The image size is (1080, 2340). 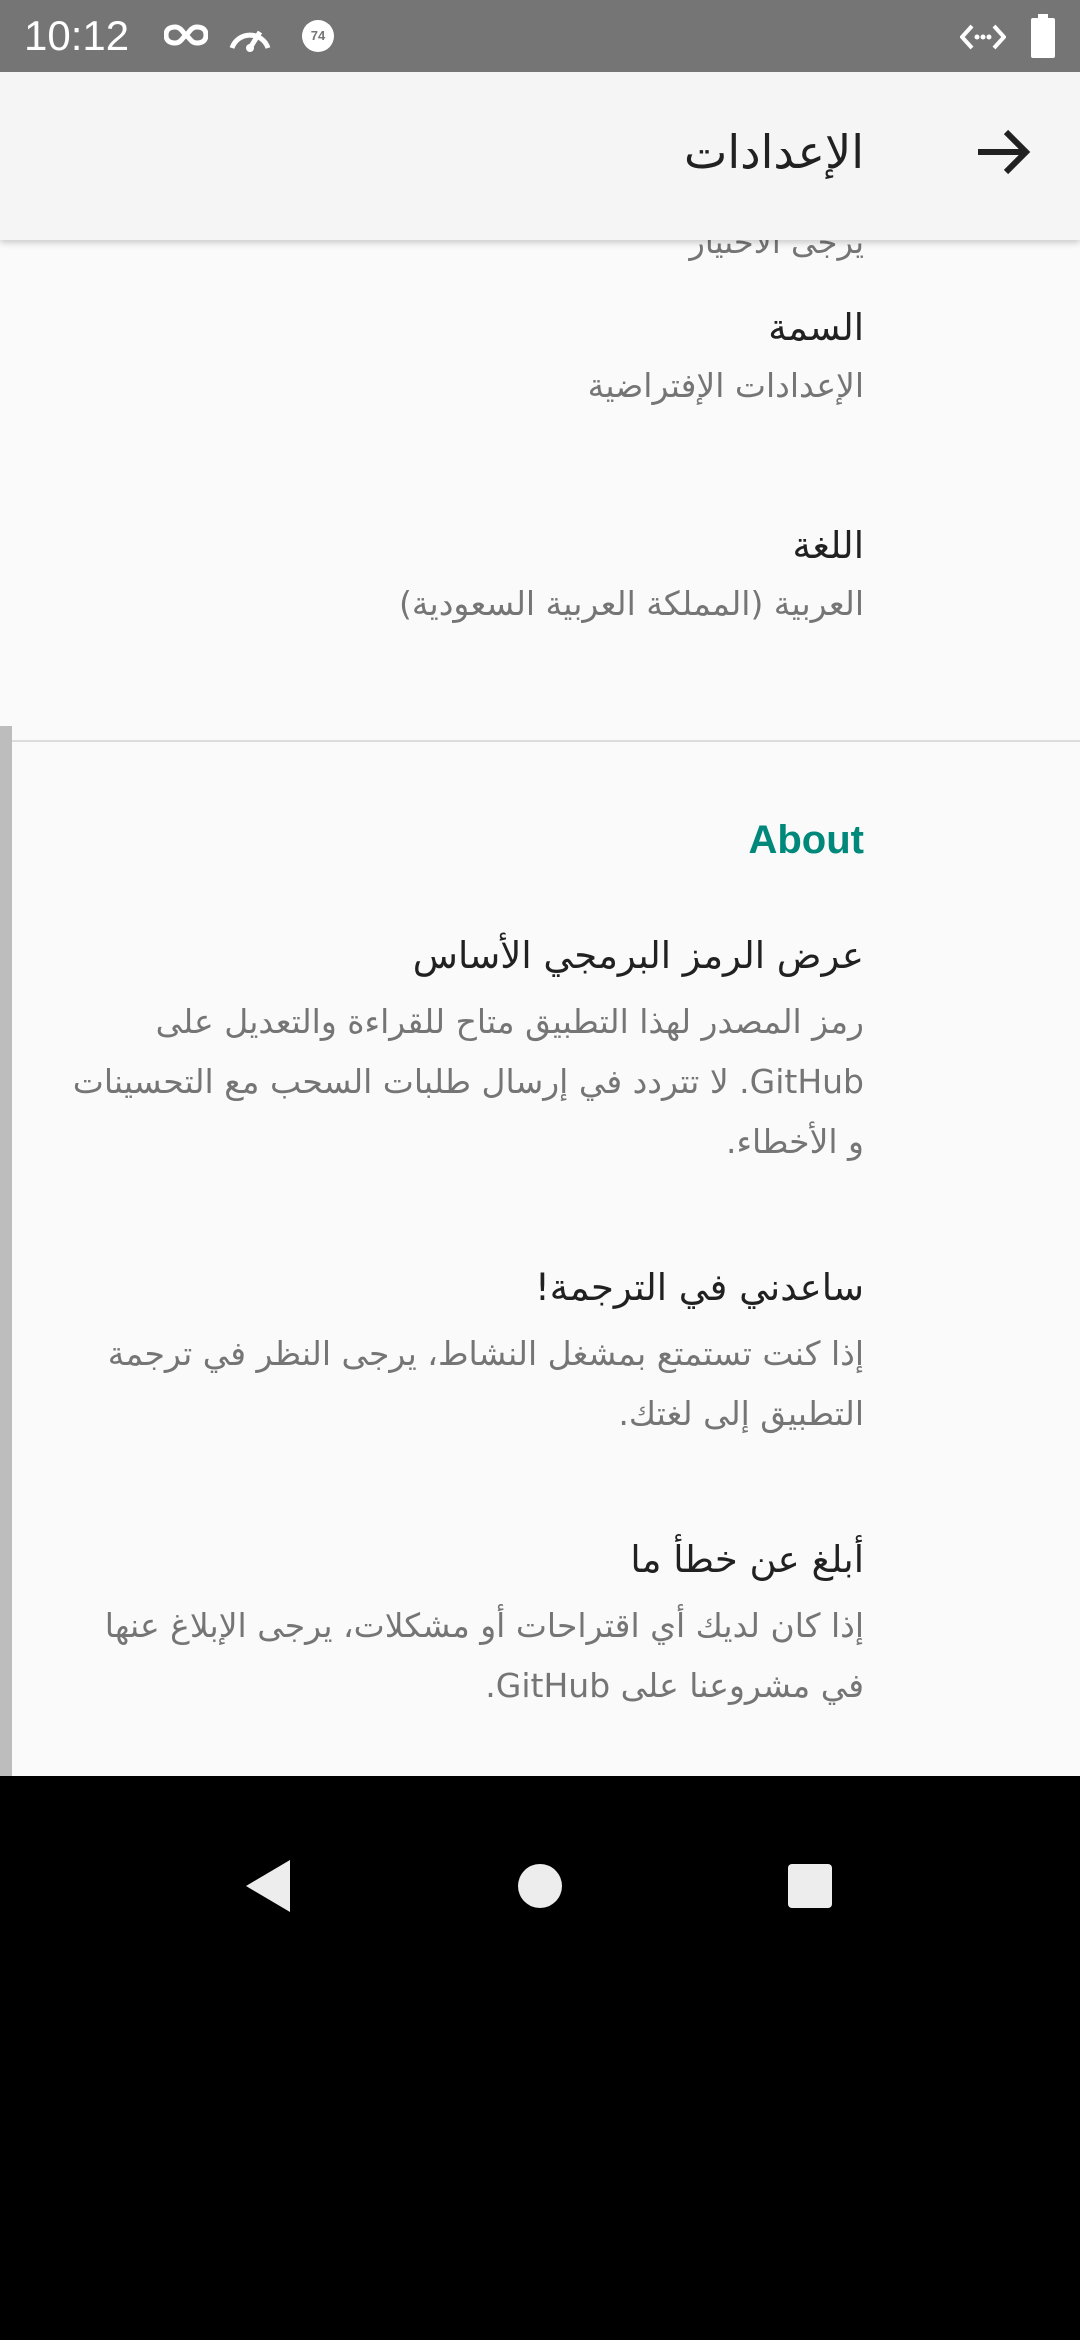 What do you see at coordinates (747, 1559) in the screenshot?
I see `report-bug-title: أبلغ عن خطأ ما` at bounding box center [747, 1559].